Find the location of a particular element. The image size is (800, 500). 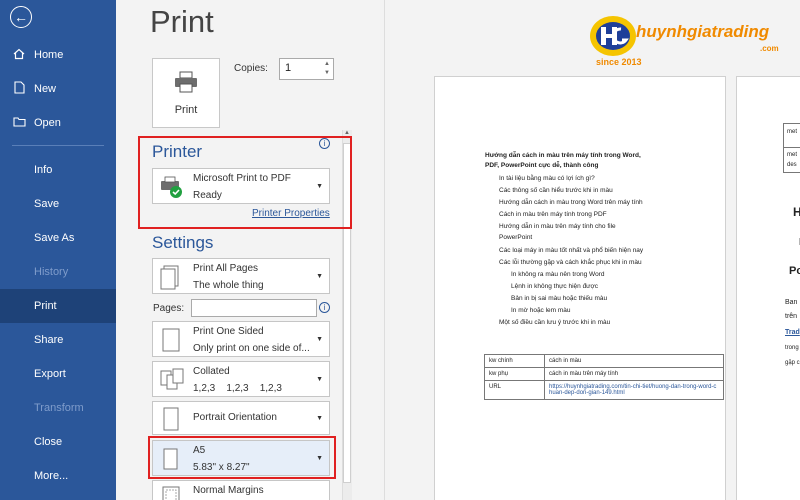

text-fragment: trong is located at coordinates (792, 348).